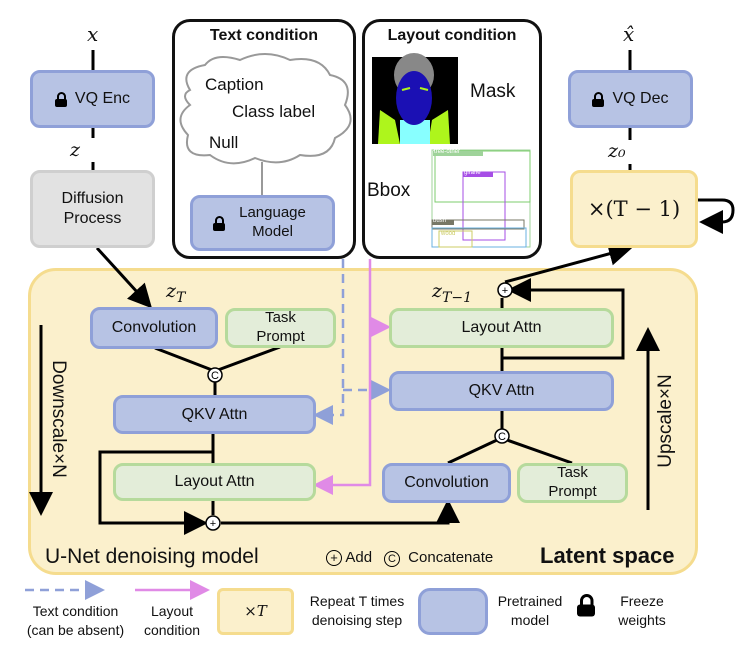  Describe the element at coordinates (357, 610) in the screenshot. I see `legend-repeat: Repeat T times denoising step` at that location.